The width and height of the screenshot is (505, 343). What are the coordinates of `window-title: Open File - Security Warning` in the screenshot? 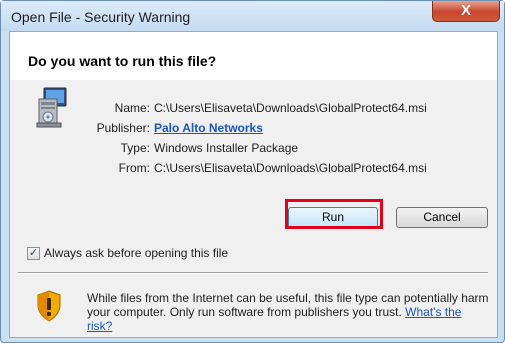 It's located at (101, 17).